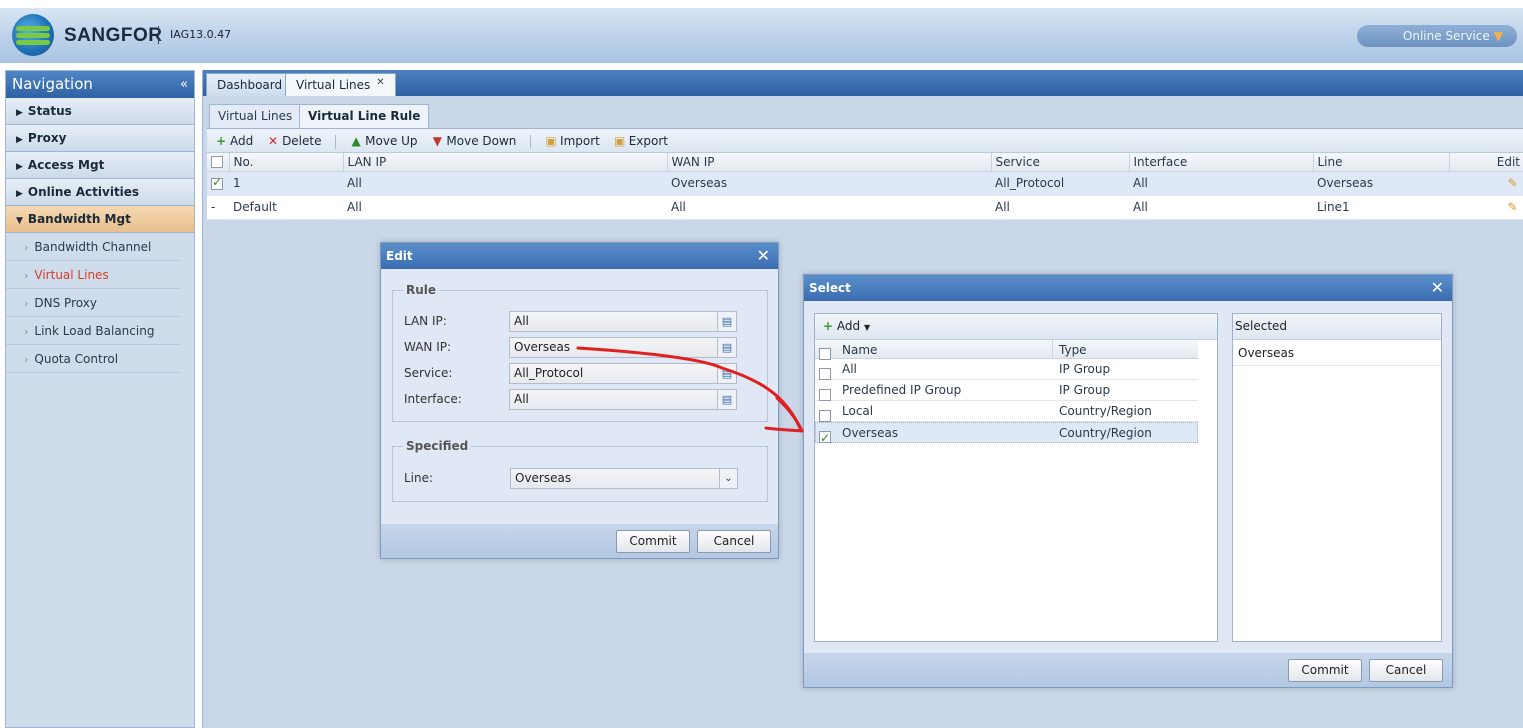 The image size is (1523, 728). I want to click on import-folder-icon: ▣, so click(551, 141).